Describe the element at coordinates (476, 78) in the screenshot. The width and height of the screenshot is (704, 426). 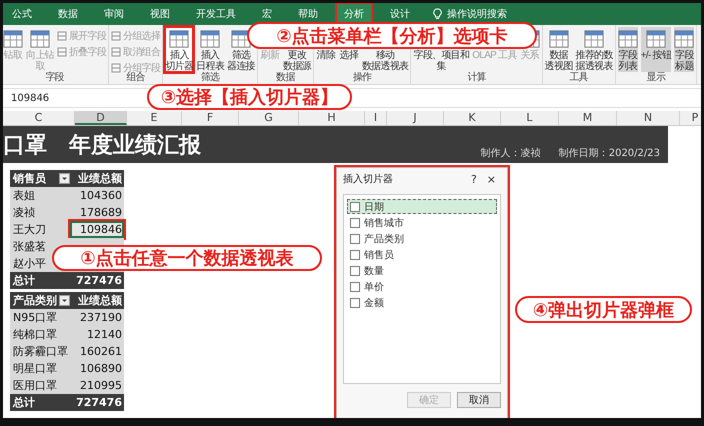
I see `group-label: 计算` at that location.